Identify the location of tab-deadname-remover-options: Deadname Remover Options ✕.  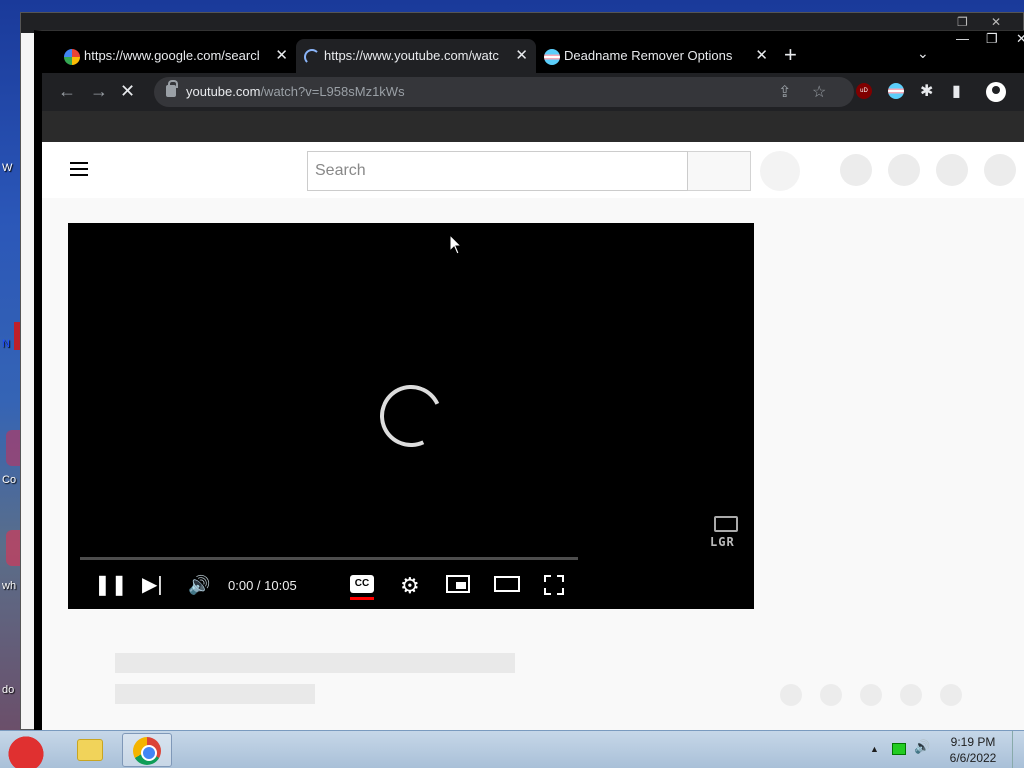
(656, 56).